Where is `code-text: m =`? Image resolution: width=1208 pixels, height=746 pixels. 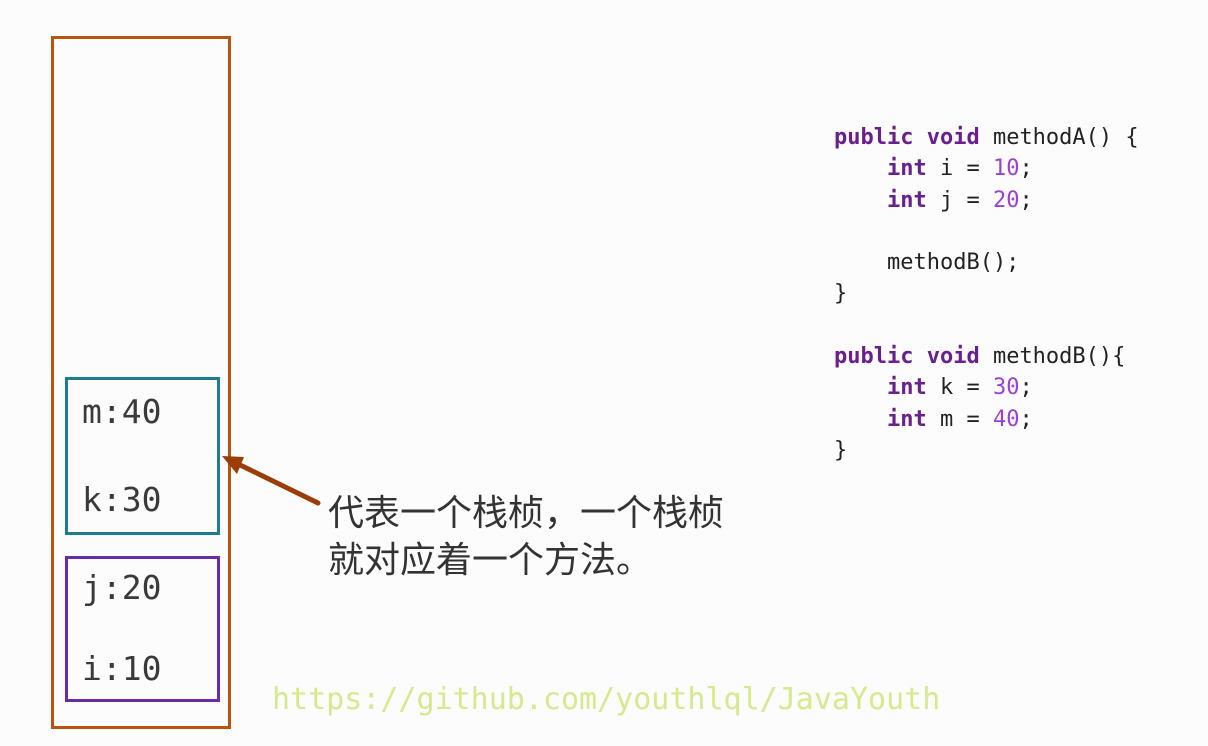 code-text: m = is located at coordinates (959, 419).